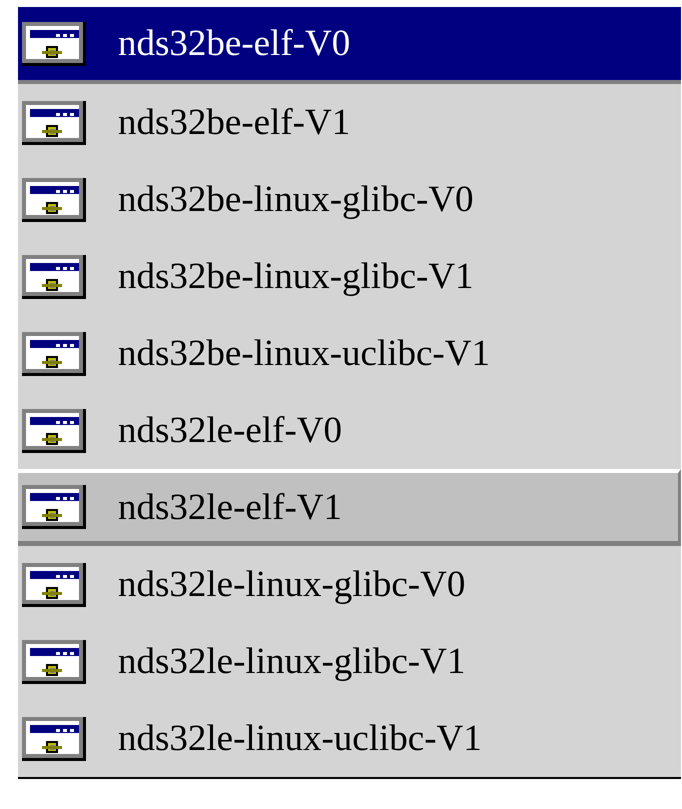  Describe the element at coordinates (349, 738) in the screenshot. I see `list-item: nds32le-linux-uclibc-V1` at that location.